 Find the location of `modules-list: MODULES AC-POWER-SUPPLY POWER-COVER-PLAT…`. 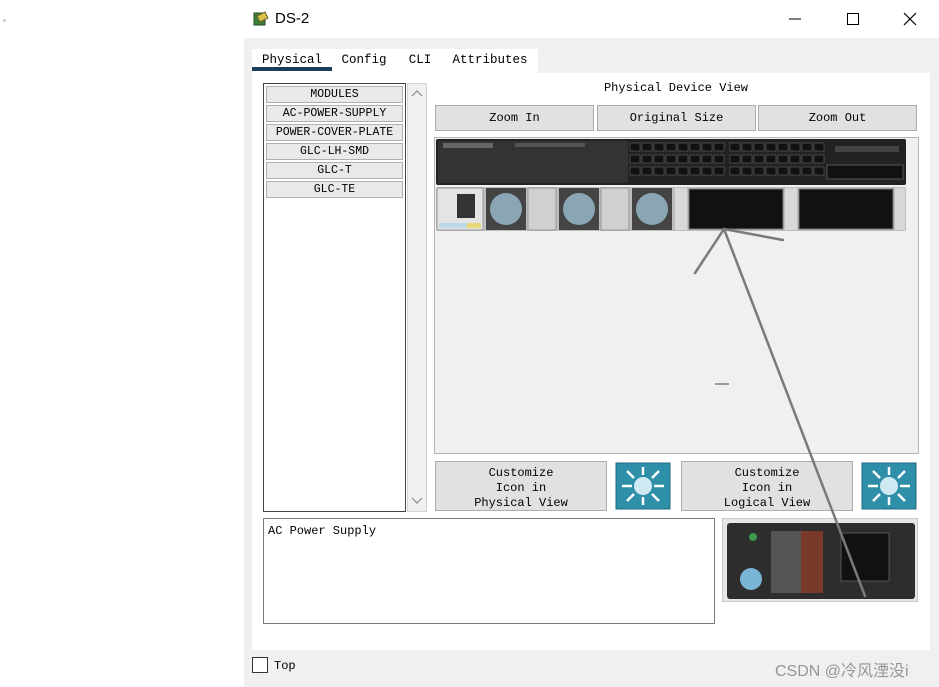

modules-list: MODULES AC-POWER-SUPPLY POWER-COVER-PLAT… is located at coordinates (334, 297).